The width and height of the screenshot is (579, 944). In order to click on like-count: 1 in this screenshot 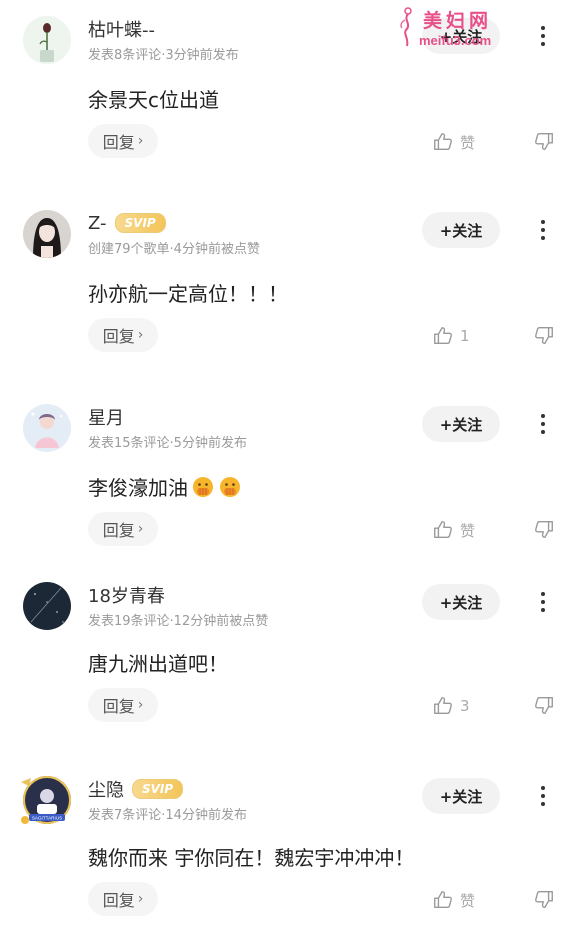, I will do `click(465, 336)`.